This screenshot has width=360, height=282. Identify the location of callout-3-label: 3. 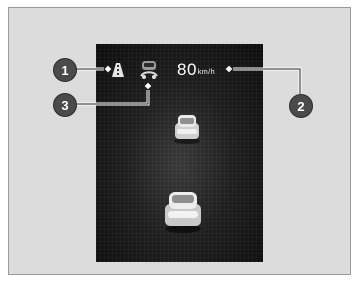
(65, 105).